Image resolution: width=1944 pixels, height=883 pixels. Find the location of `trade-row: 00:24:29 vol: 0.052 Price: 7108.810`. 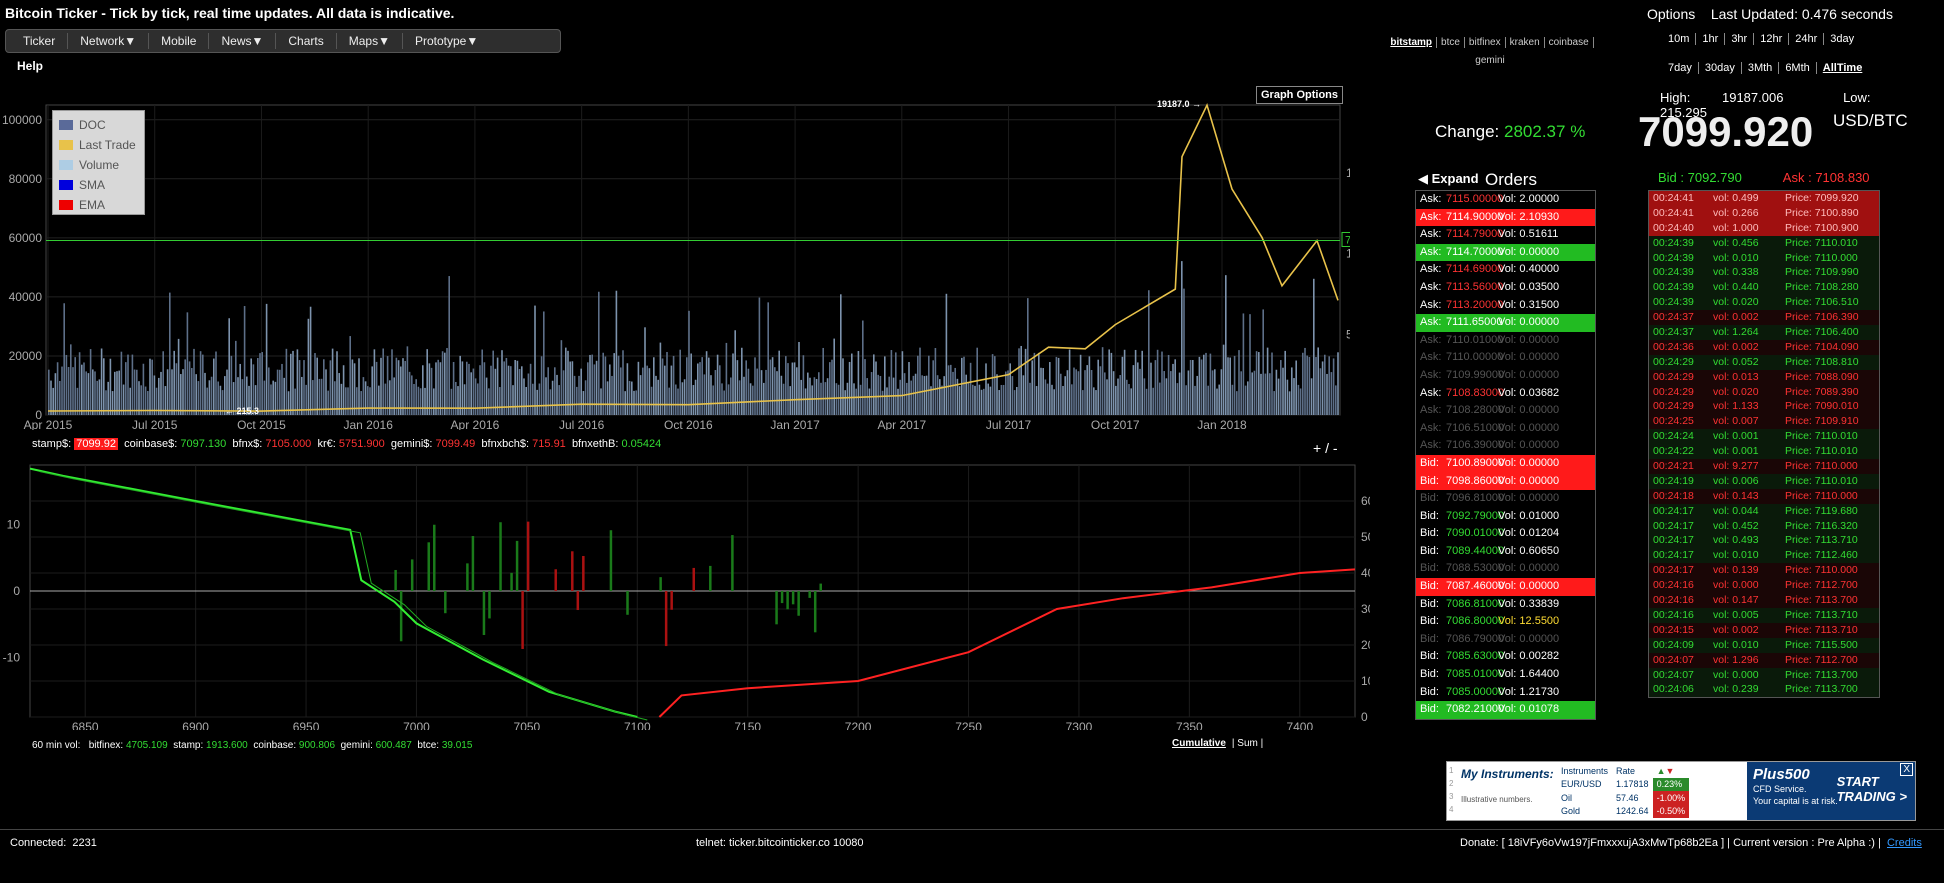

trade-row: 00:24:29 vol: 0.052 Price: 7108.810 is located at coordinates (1764, 362).